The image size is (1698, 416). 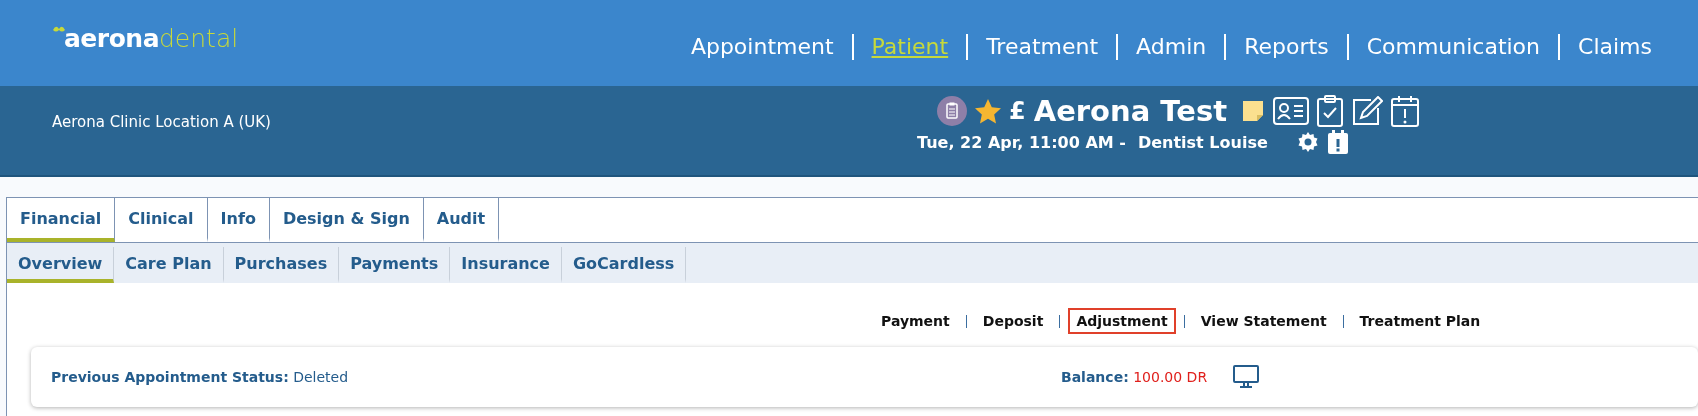 I want to click on logo: aeronadental, so click(x=151, y=38).